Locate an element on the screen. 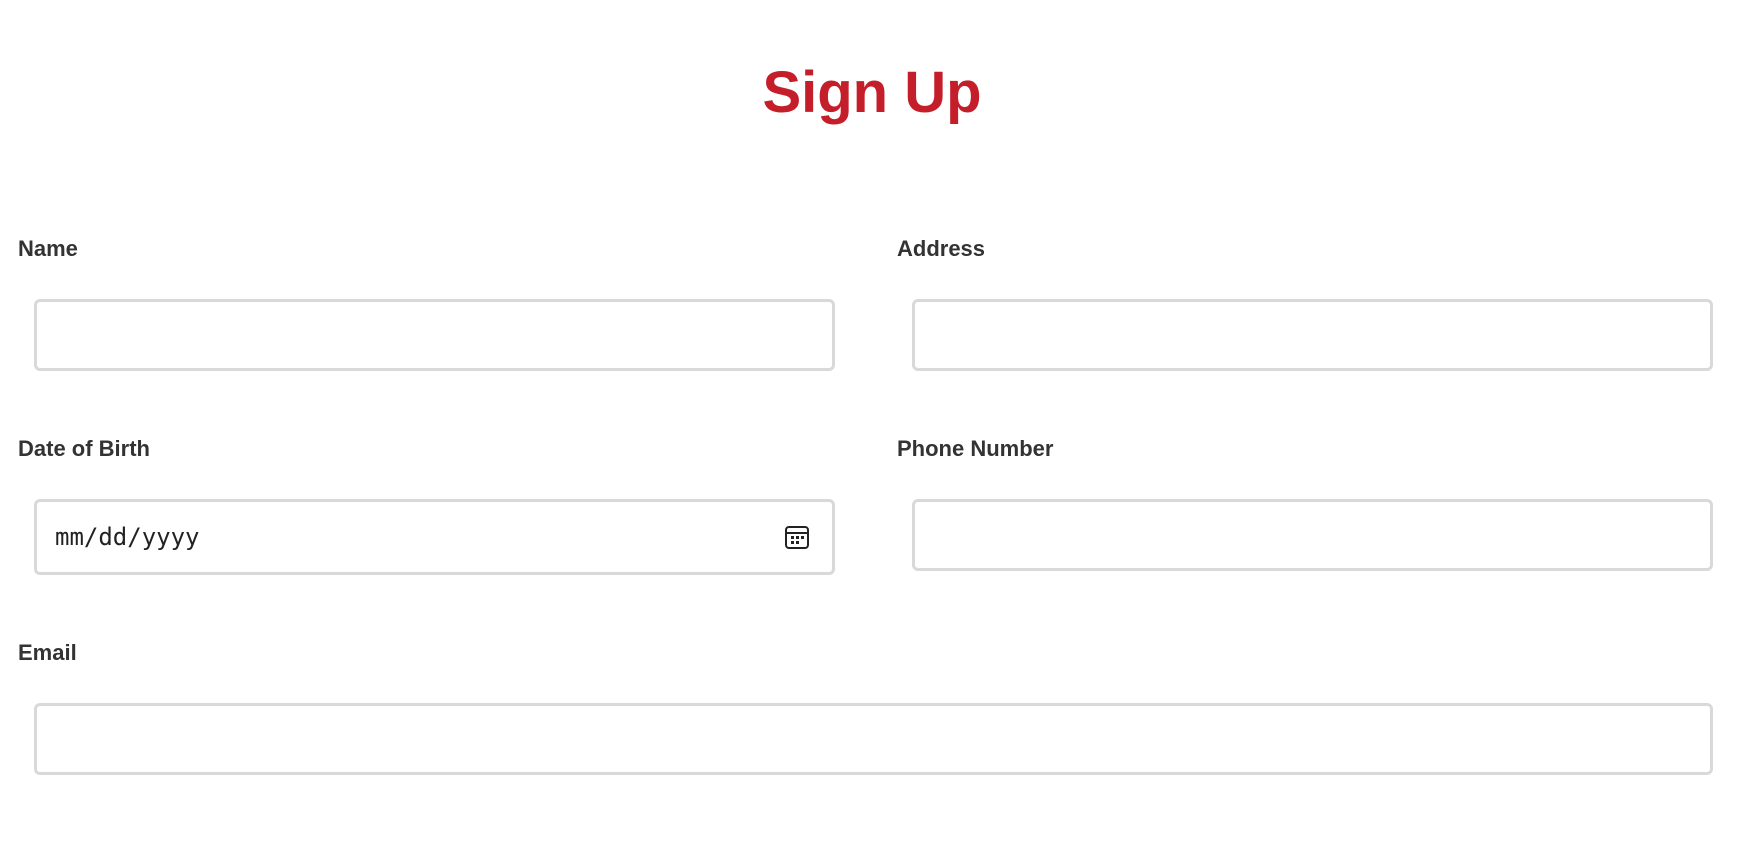 The image size is (1744, 844). name-label: Name is located at coordinates (48, 248).